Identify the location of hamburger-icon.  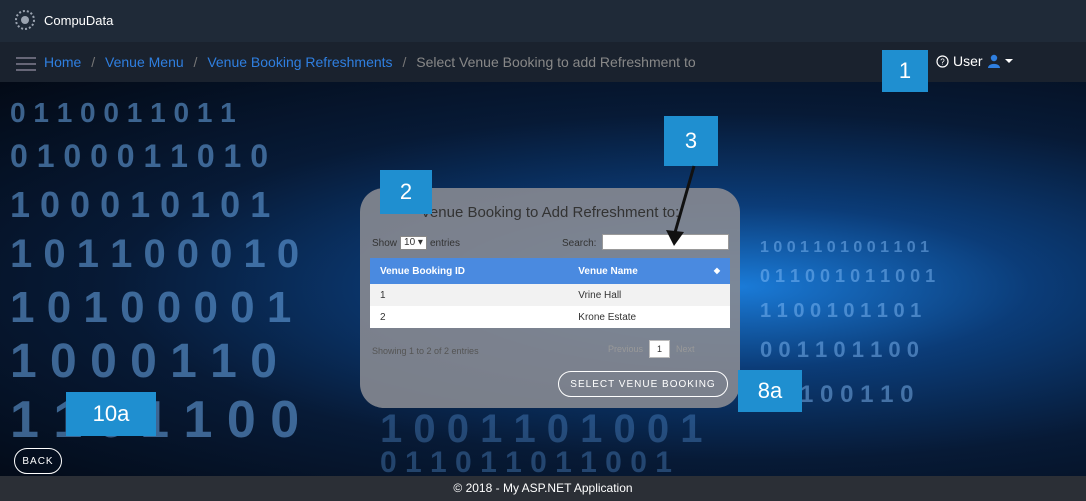
(26, 66).